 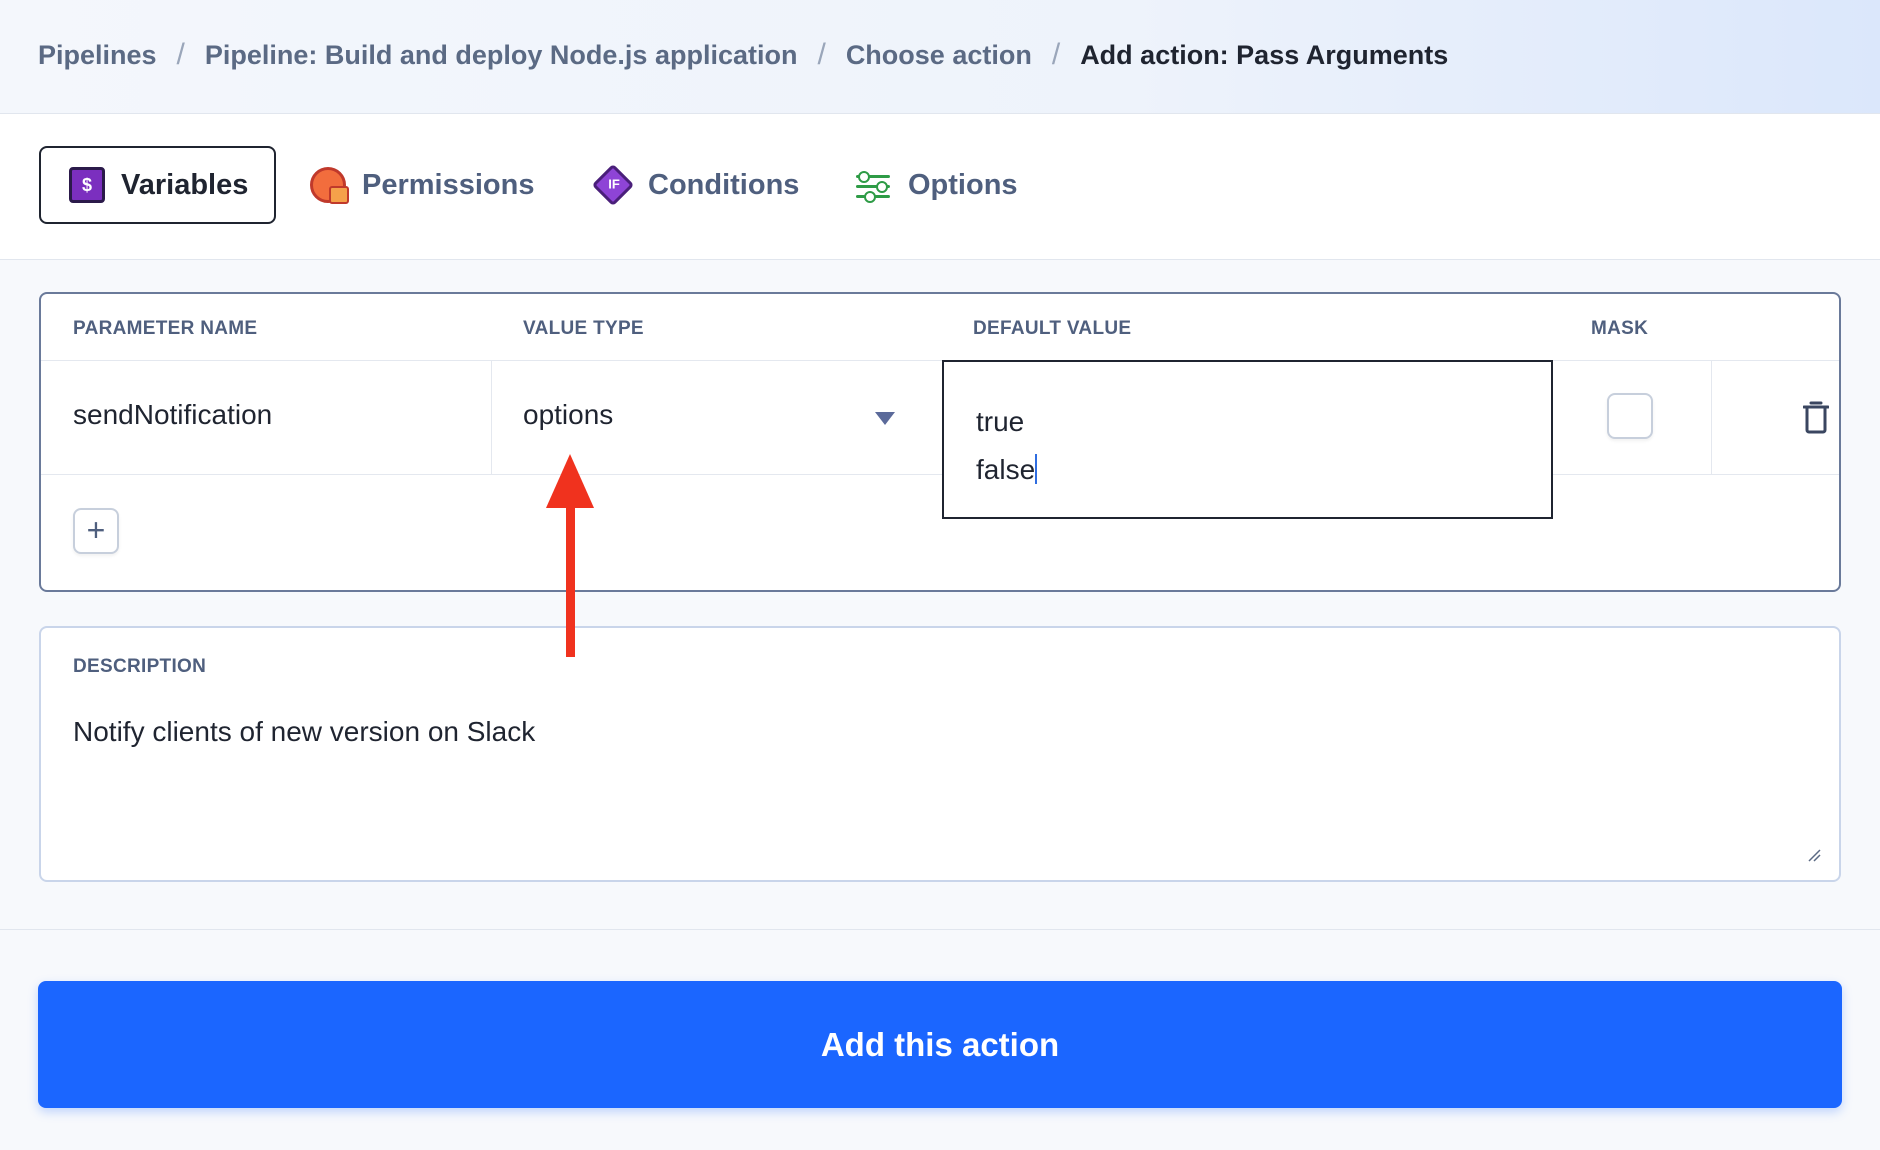 What do you see at coordinates (940, 929) in the screenshot?
I see `footer-divider` at bounding box center [940, 929].